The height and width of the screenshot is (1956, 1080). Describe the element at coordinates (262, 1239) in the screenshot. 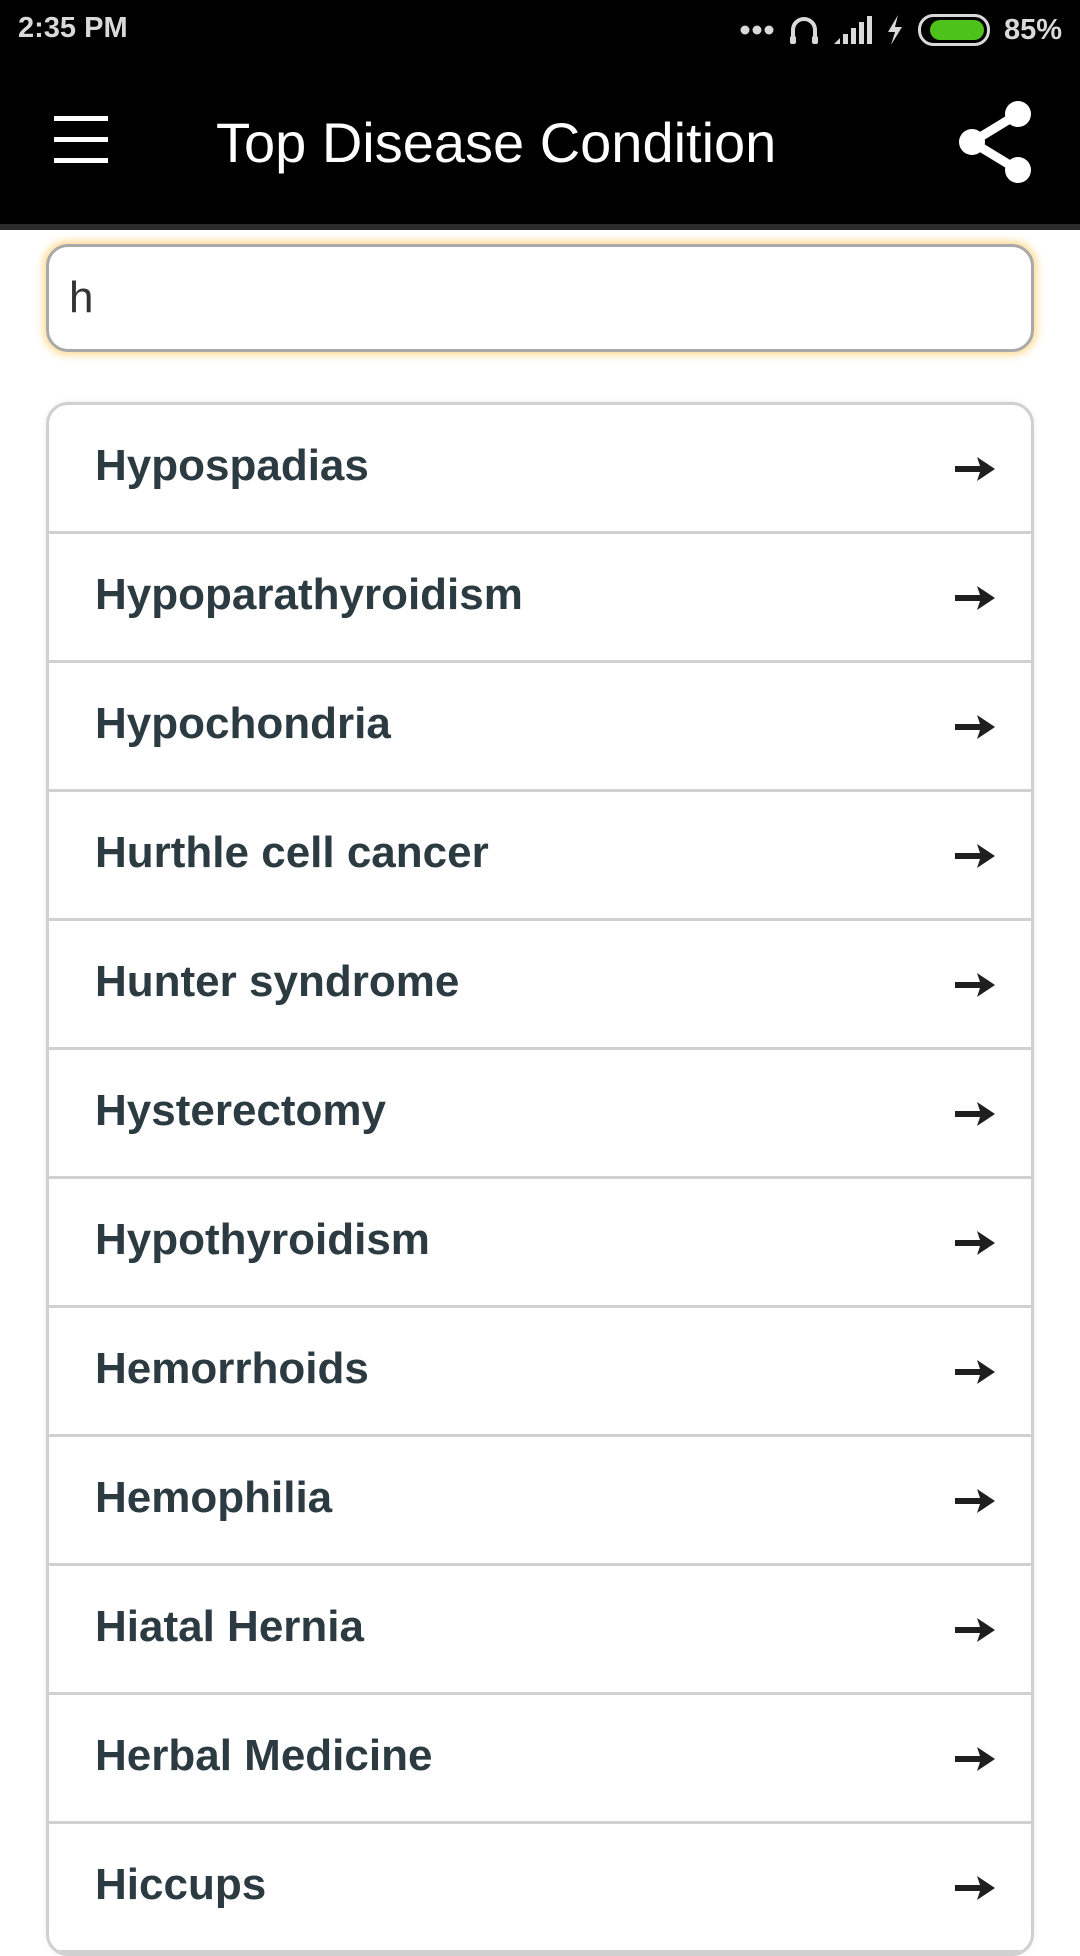

I see `list-item-label: Hypothyroidism` at that location.